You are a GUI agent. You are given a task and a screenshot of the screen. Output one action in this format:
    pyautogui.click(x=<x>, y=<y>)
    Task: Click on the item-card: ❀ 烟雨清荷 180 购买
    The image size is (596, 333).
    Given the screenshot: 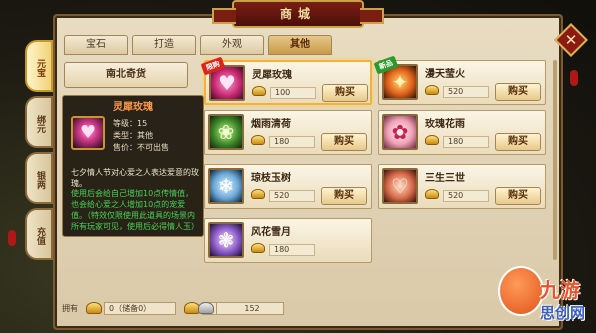 What is the action you would take?
    pyautogui.click(x=288, y=132)
    